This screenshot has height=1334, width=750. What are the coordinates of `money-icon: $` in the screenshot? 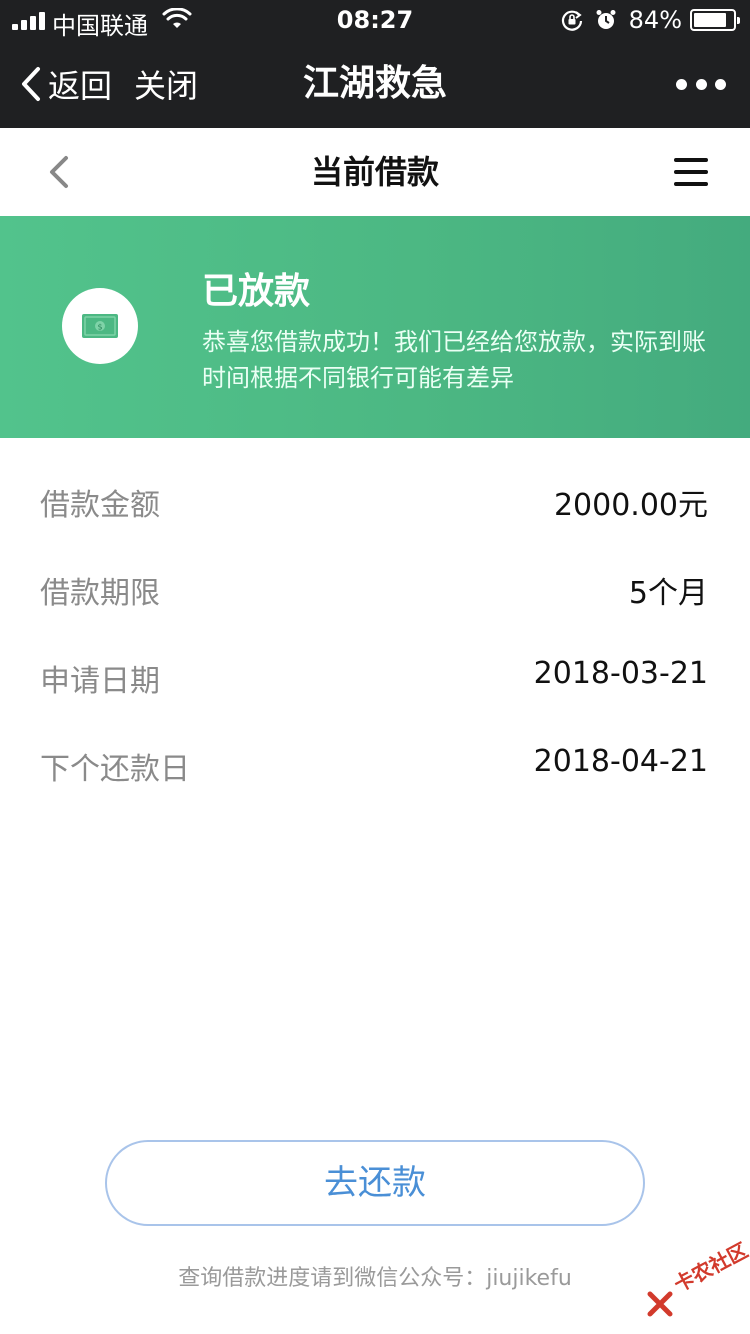 It's located at (100, 326).